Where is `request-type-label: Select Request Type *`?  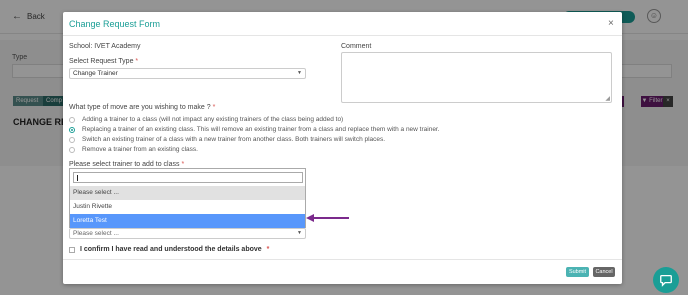
request-type-label: Select Request Type * is located at coordinates (103, 61).